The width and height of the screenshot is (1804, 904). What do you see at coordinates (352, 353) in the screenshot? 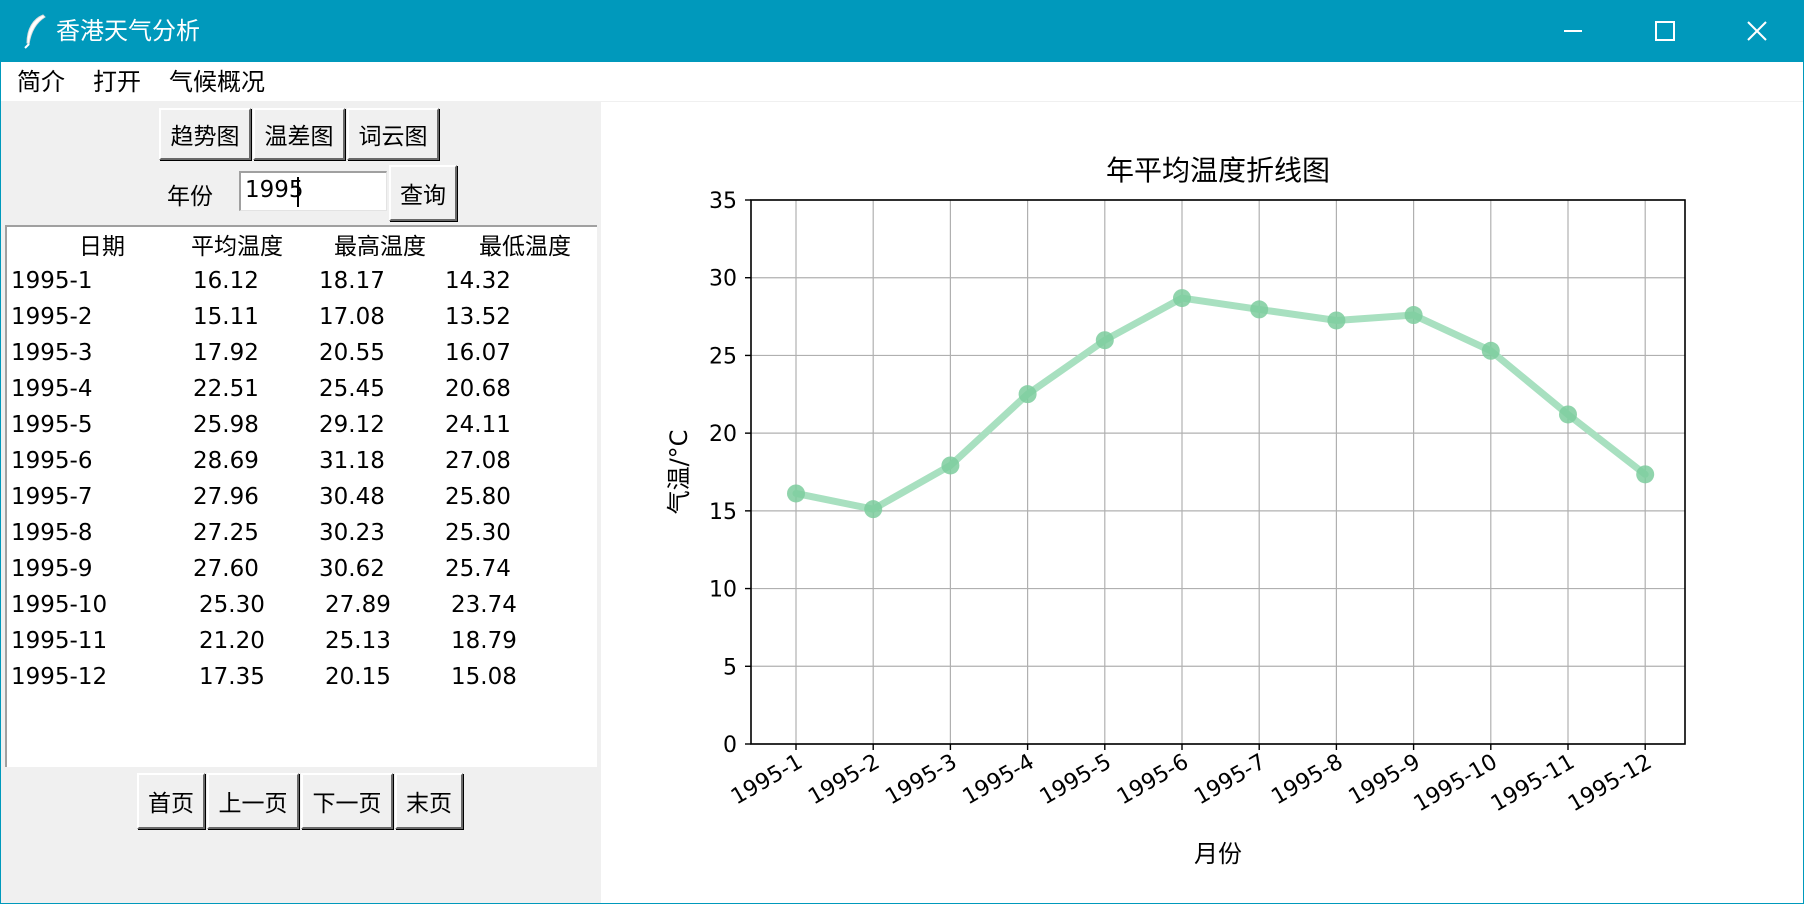
I see `value-cell: 20.55` at bounding box center [352, 353].